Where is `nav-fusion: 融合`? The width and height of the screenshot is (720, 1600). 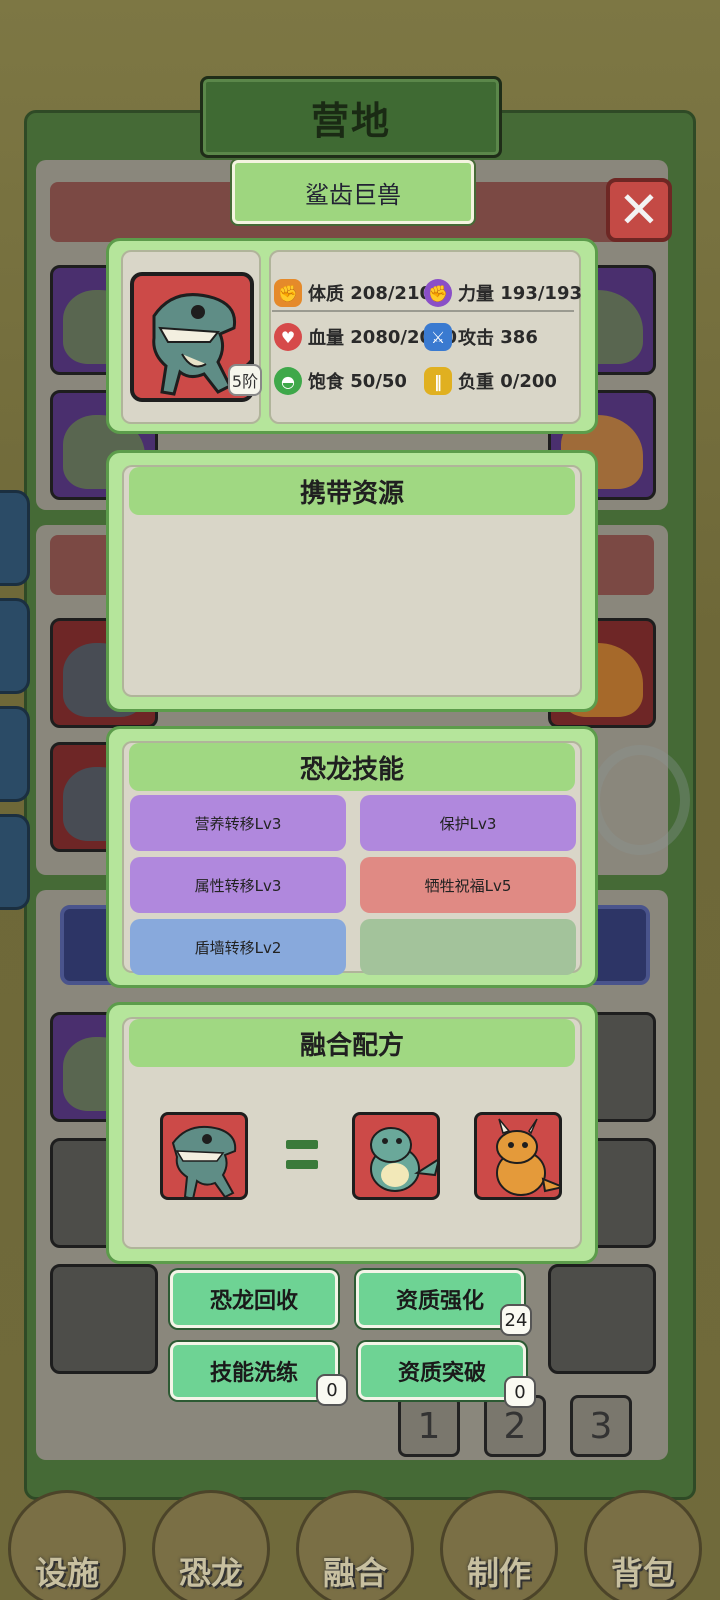 nav-fusion: 融合 is located at coordinates (355, 1540).